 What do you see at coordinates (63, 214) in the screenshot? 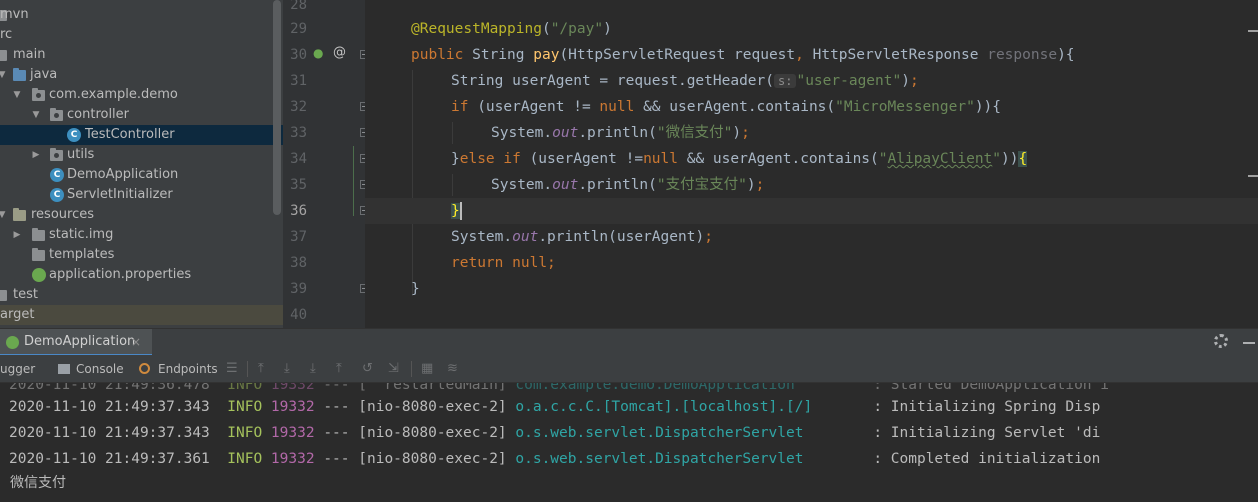
I see `tree-item-label: resources` at bounding box center [63, 214].